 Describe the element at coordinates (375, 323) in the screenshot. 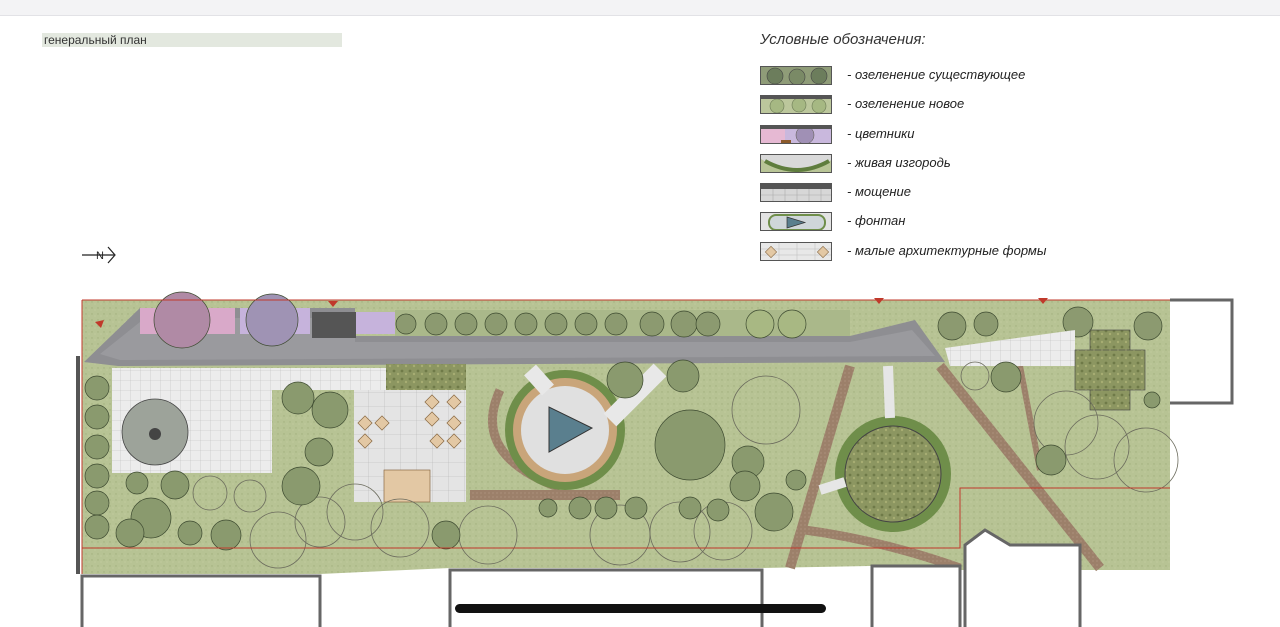

I see `flowerbed` at that location.